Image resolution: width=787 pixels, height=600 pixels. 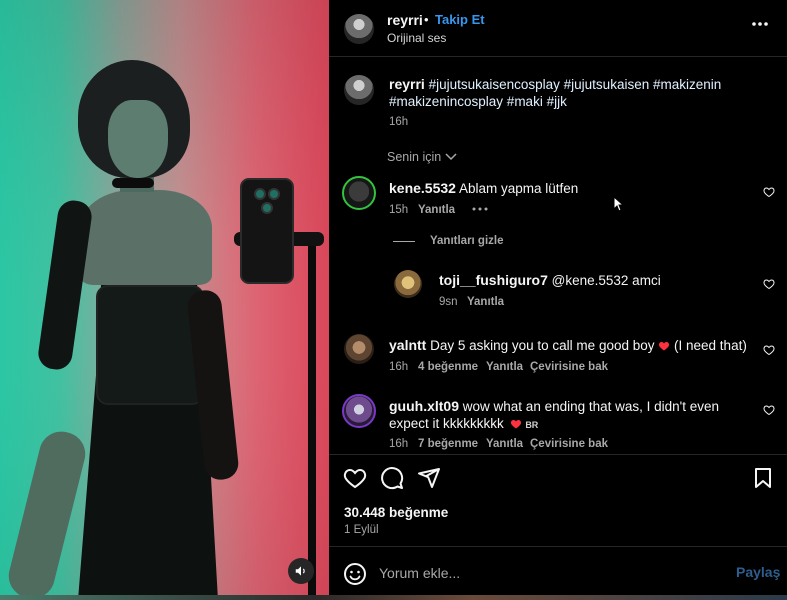 I want to click on figure-choker, so click(x=133, y=183).